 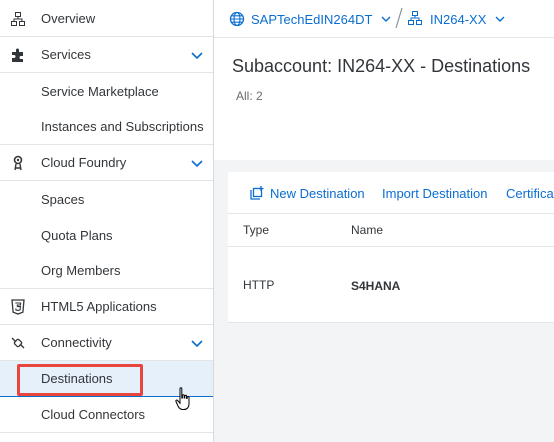 I want to click on breadcrumb-global-account-label: SAPTechEdIN264DT, so click(x=312, y=19).